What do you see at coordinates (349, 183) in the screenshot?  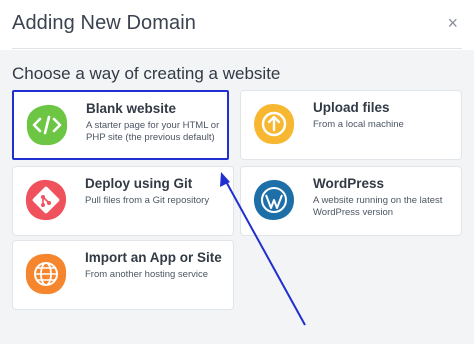 I see `option-name: WordPress` at bounding box center [349, 183].